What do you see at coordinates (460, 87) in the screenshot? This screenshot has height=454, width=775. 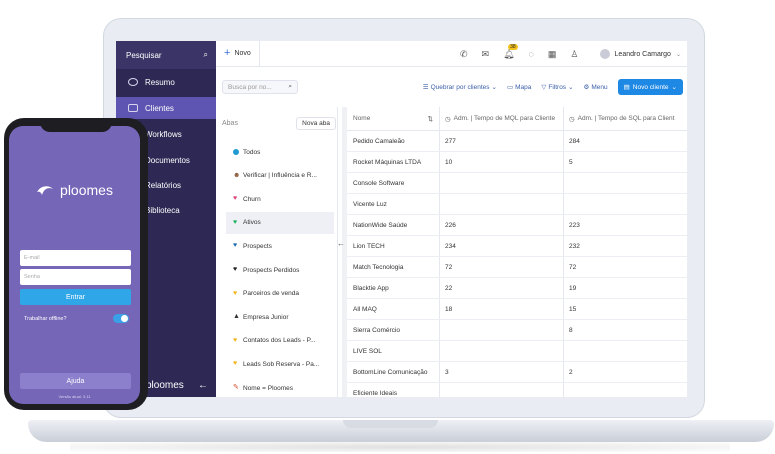 I see `group-by-button: ☰ Quebrar por clientes ⌄` at bounding box center [460, 87].